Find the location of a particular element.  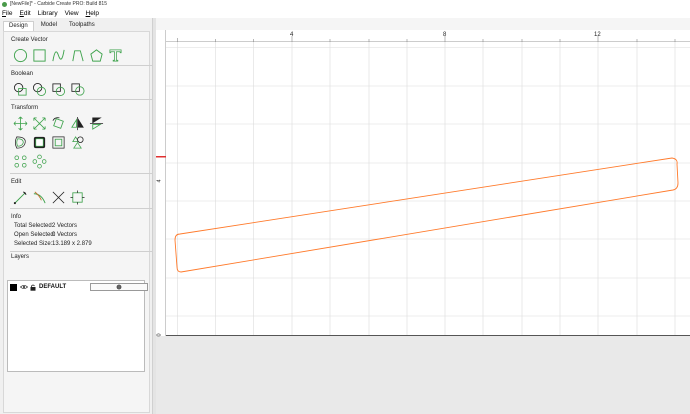

lock-icon is located at coordinates (33, 287).